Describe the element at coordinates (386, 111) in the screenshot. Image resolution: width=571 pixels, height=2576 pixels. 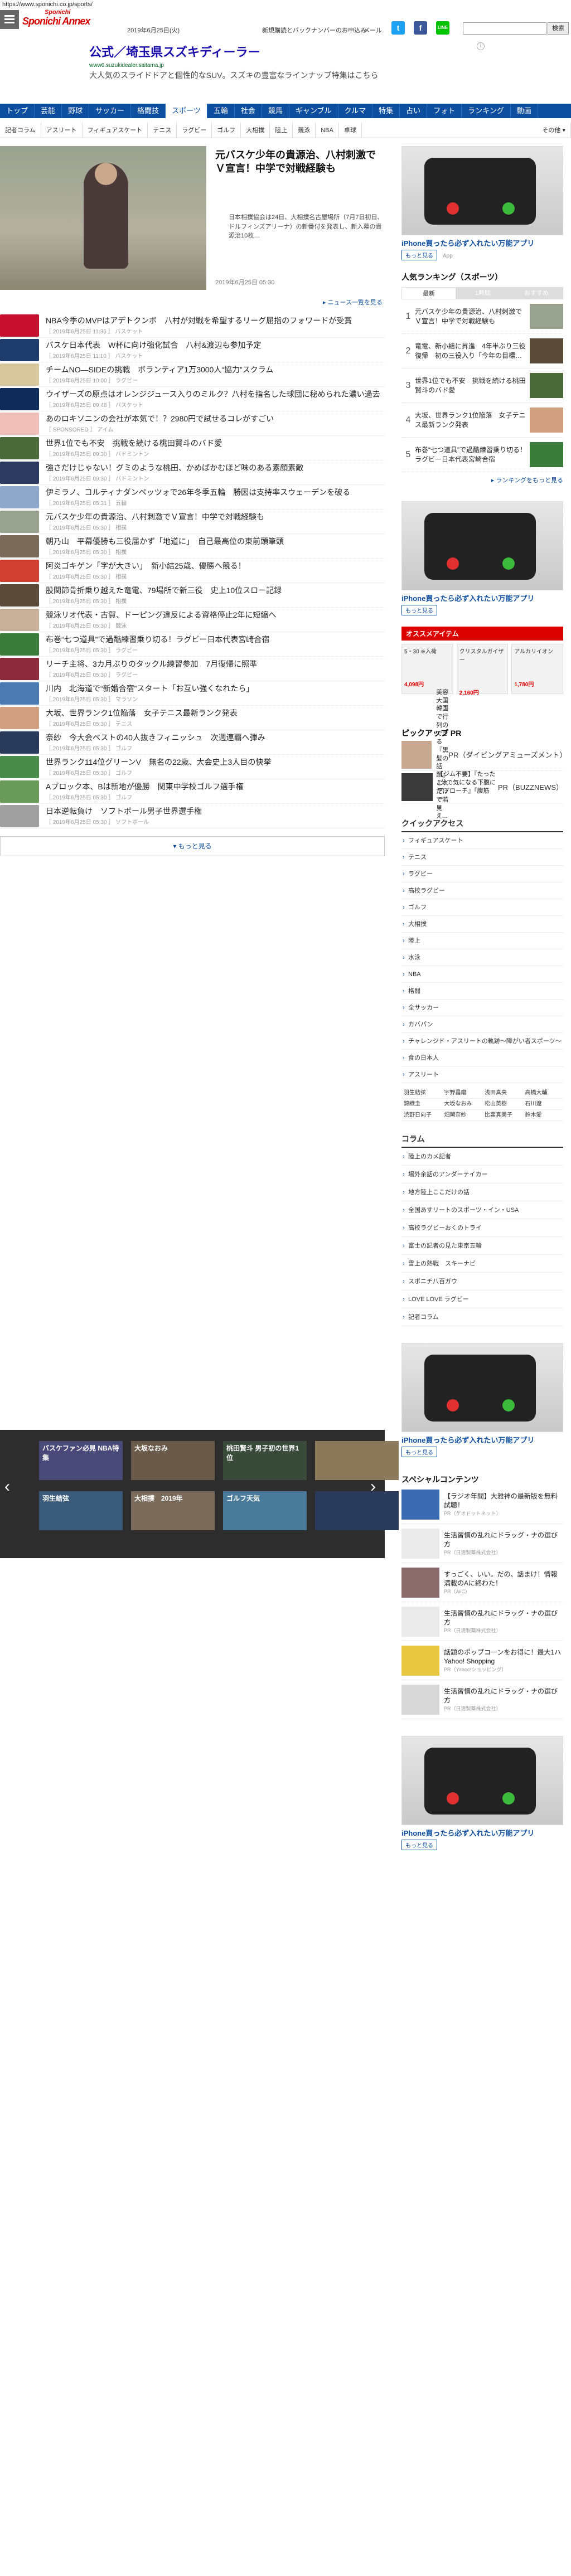
I see `nav-item: 特集` at that location.